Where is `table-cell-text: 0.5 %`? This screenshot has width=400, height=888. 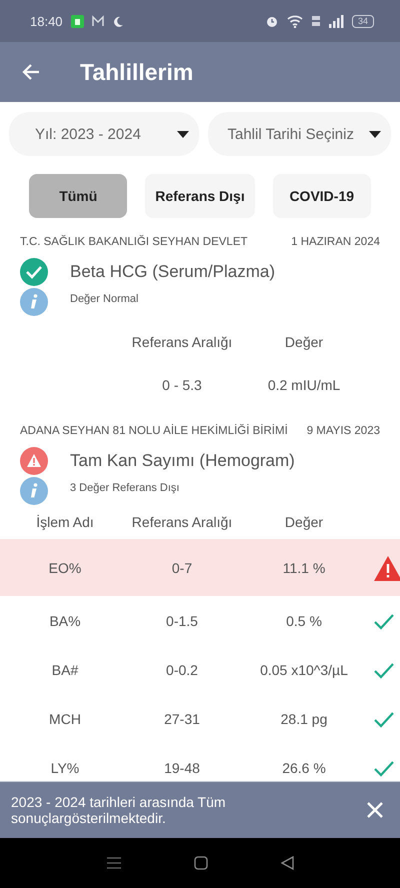
table-cell-text: 0.5 % is located at coordinates (304, 620).